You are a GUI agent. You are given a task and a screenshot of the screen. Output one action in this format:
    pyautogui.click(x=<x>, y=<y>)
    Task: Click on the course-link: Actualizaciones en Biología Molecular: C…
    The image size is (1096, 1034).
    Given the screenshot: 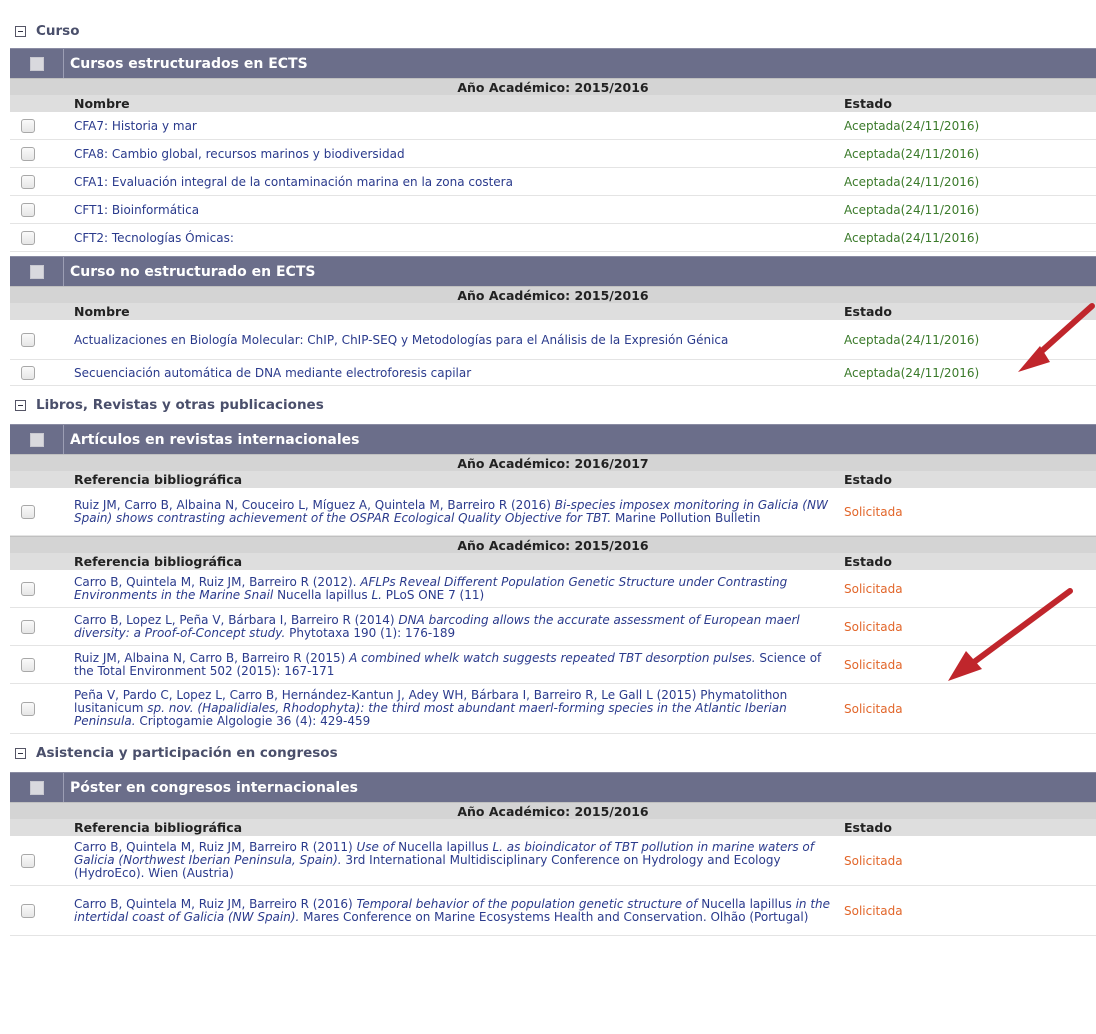 What is the action you would take?
    pyautogui.click(x=401, y=340)
    